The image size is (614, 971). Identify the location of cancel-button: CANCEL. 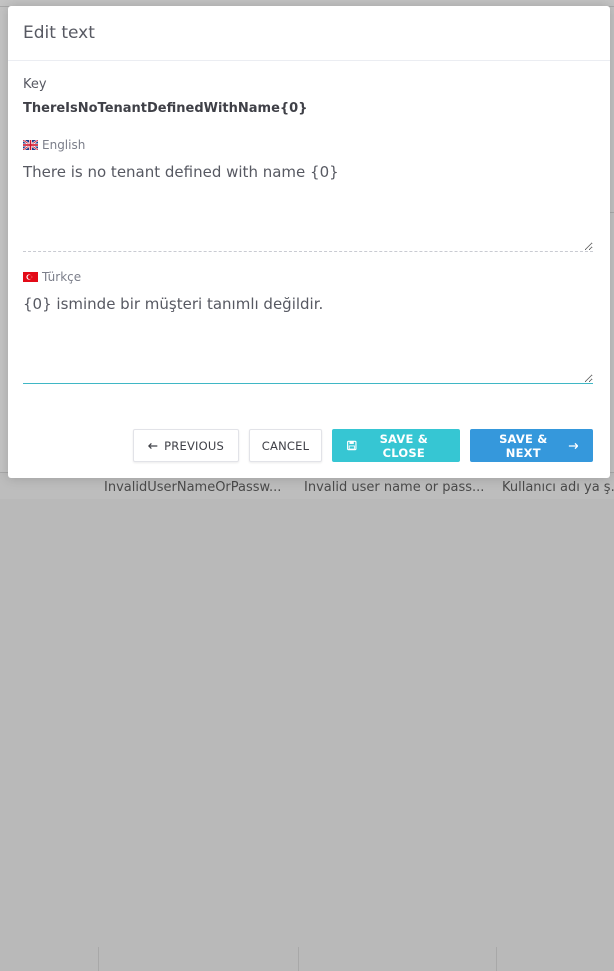
(285, 445).